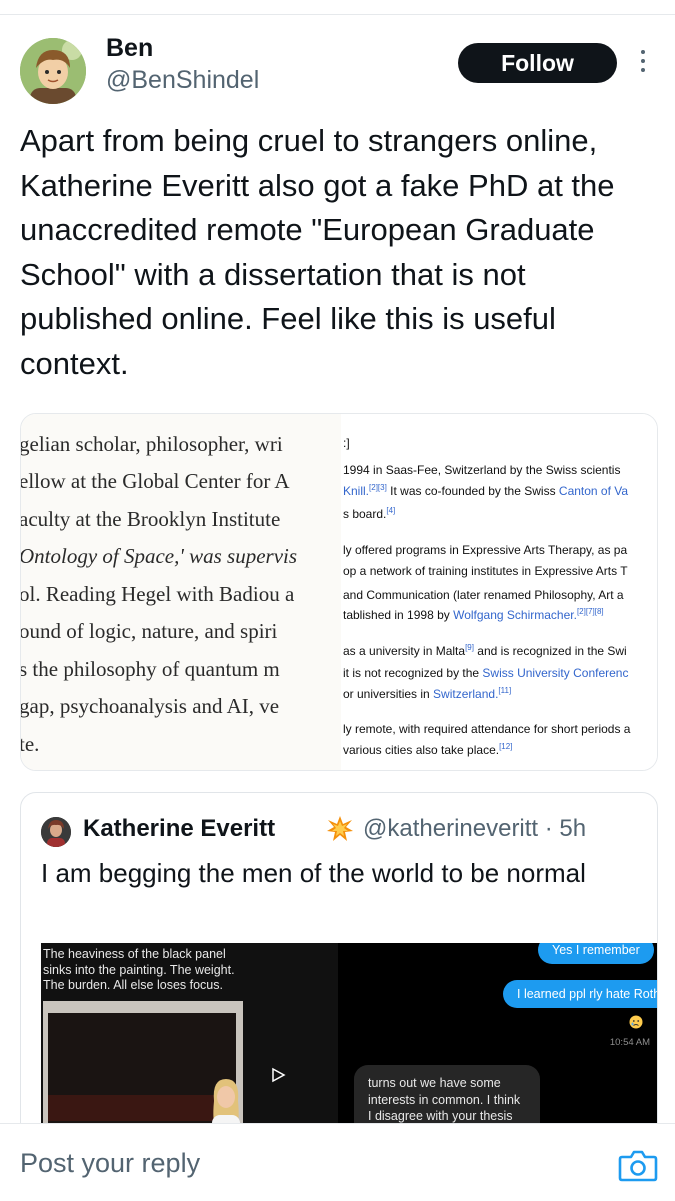 The height and width of the screenshot is (1201, 675). Describe the element at coordinates (151, 519) in the screenshot. I see `excerpt-line: aculty at the Brooklyn Institute` at that location.